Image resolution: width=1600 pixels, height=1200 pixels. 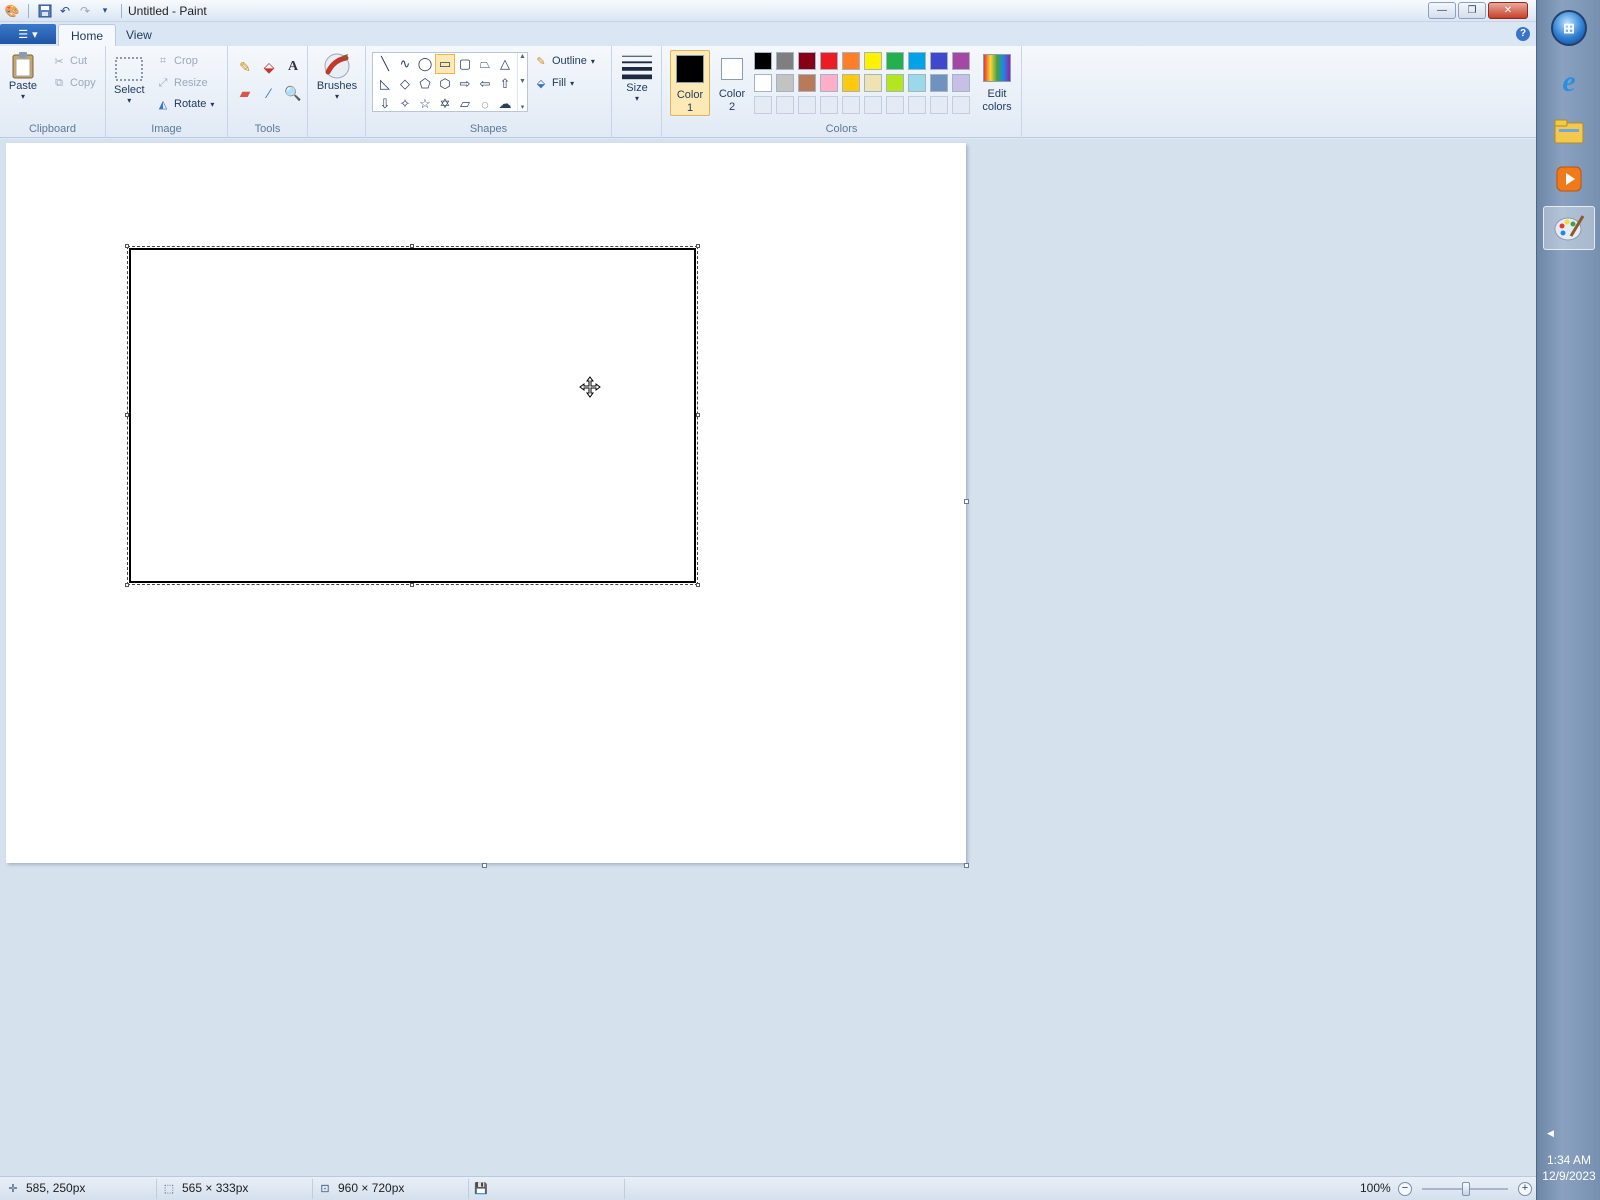 What do you see at coordinates (12, 11) in the screenshot?
I see `paint-app-icon: 🎨` at bounding box center [12, 11].